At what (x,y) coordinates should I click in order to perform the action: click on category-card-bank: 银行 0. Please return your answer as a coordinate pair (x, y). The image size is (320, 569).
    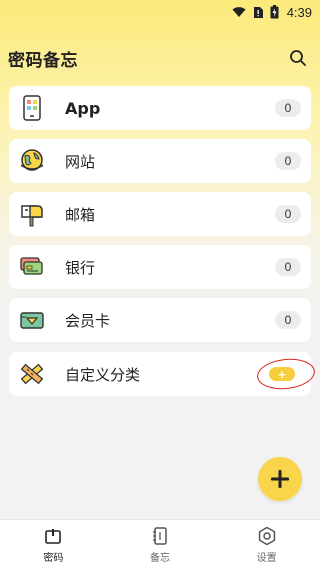
    Looking at the image, I should click on (160, 267).